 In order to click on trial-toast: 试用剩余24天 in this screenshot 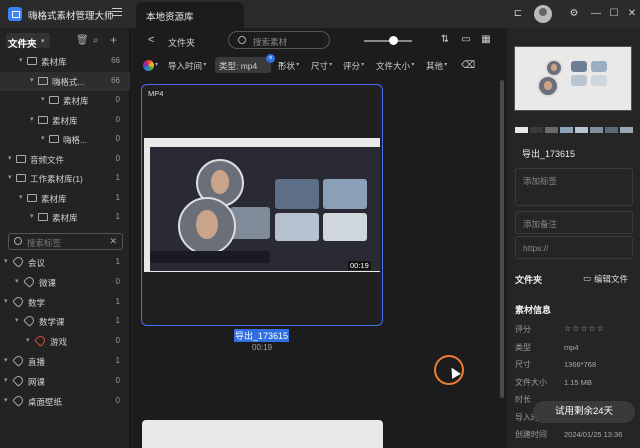, I will do `click(584, 412)`.